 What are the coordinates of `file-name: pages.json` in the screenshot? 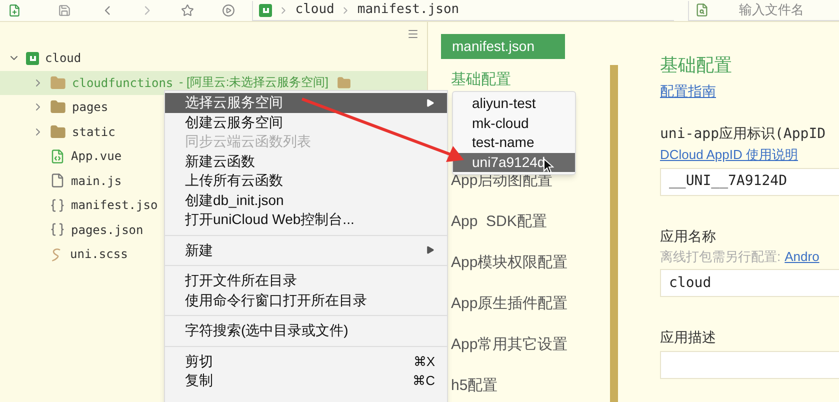 It's located at (107, 230).